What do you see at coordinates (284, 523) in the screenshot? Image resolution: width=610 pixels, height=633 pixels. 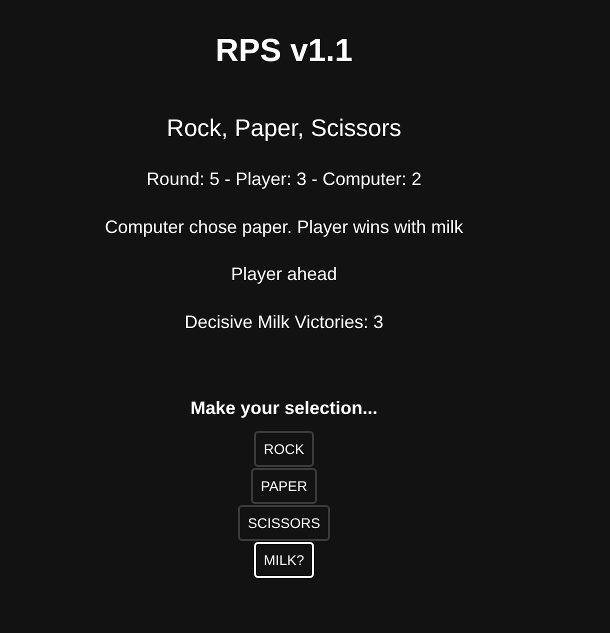 I see `choice-button: SCISSORS` at bounding box center [284, 523].